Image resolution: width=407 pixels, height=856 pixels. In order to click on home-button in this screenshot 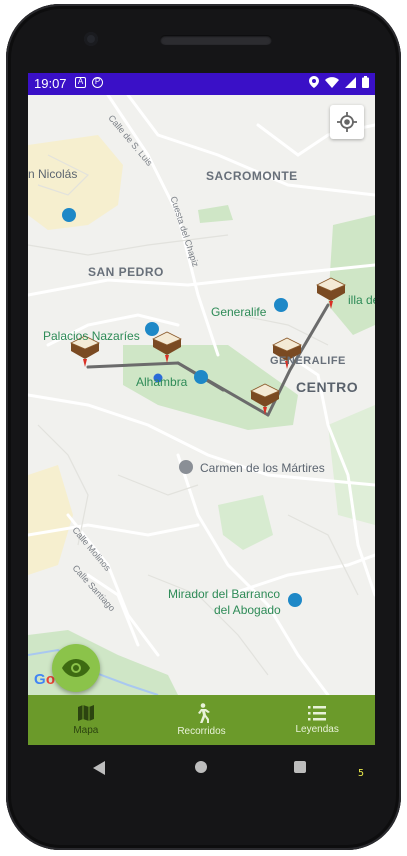, I will do `click(201, 767)`.